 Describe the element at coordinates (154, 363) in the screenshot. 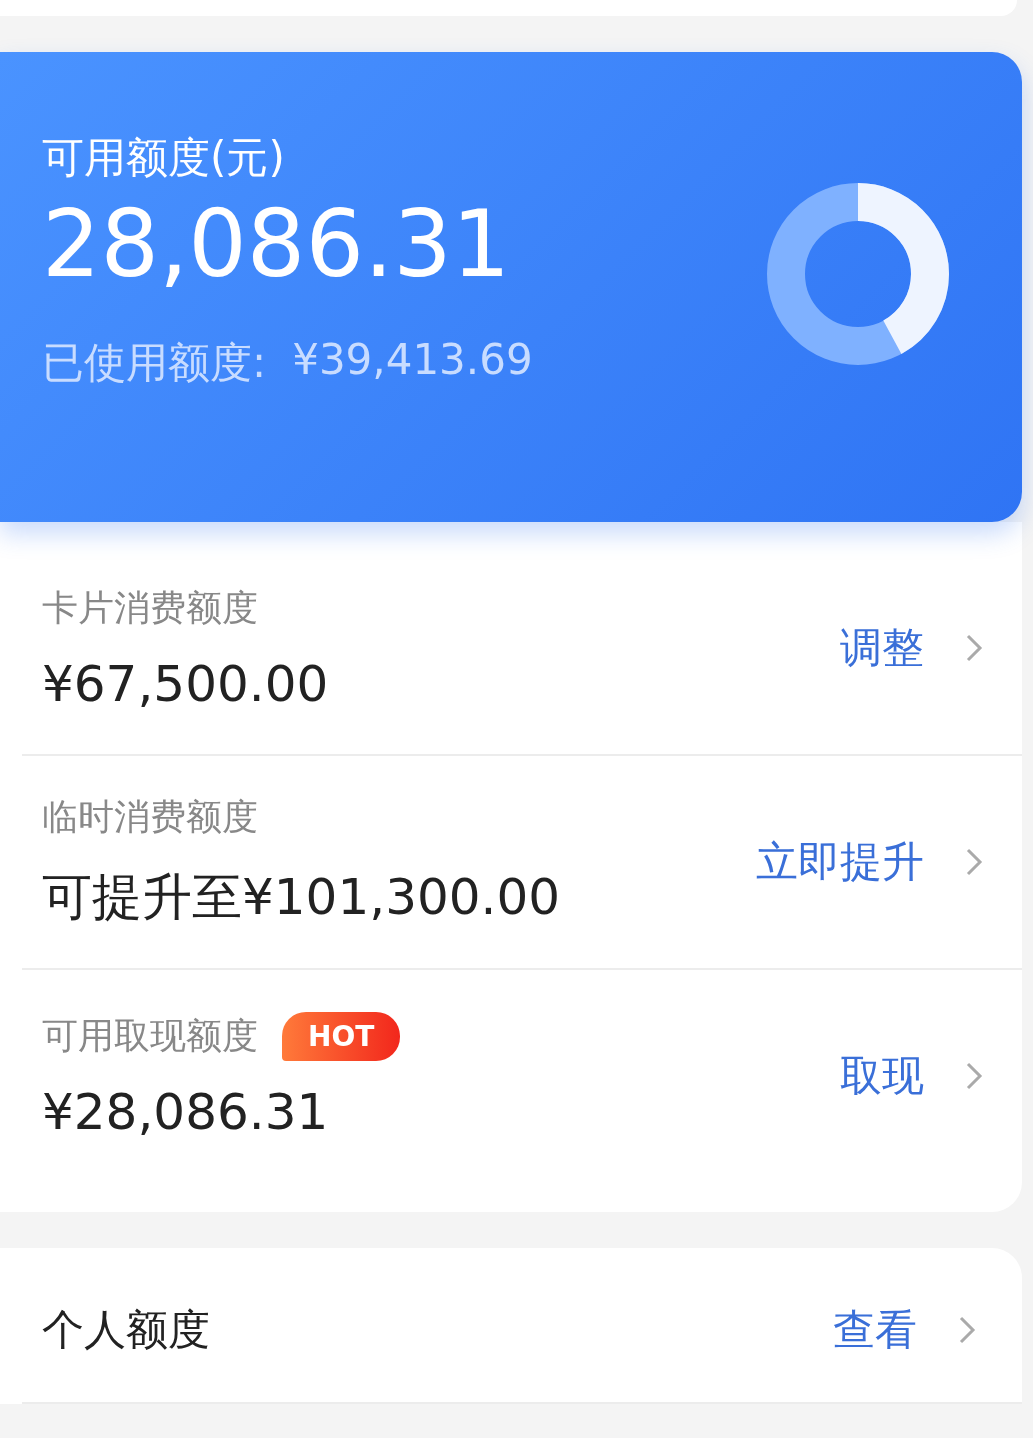

I see `used-limit-label: 已使用额度:` at that location.